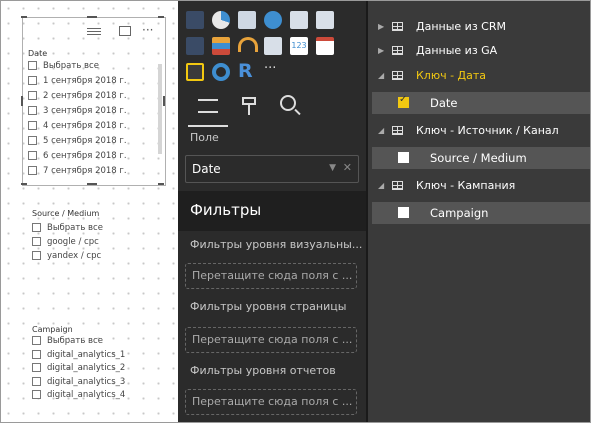 The width and height of the screenshot is (591, 423). Describe the element at coordinates (403, 101) in the screenshot. I see `field-checkbox-checked` at that location.